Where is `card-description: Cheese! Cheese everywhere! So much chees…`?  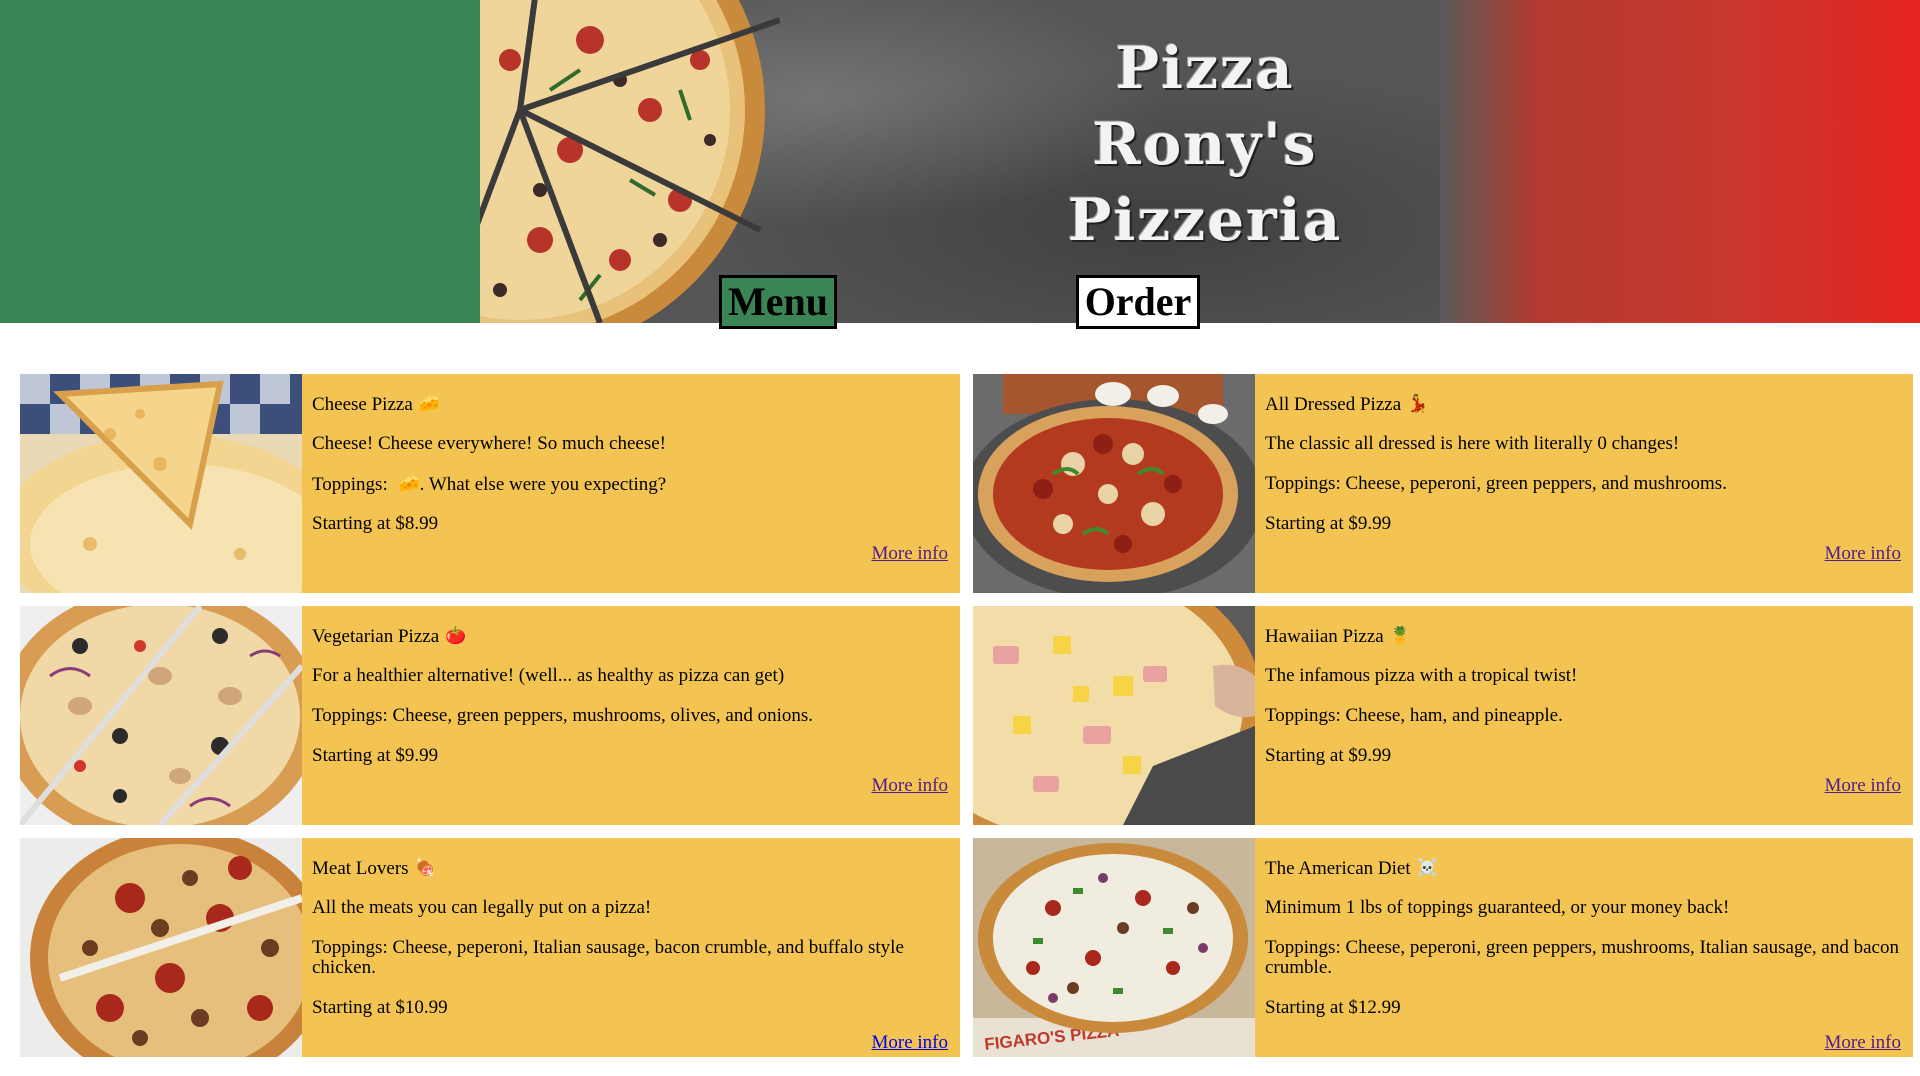 card-description: Cheese! Cheese everywhere! So much chees… is located at coordinates (489, 443).